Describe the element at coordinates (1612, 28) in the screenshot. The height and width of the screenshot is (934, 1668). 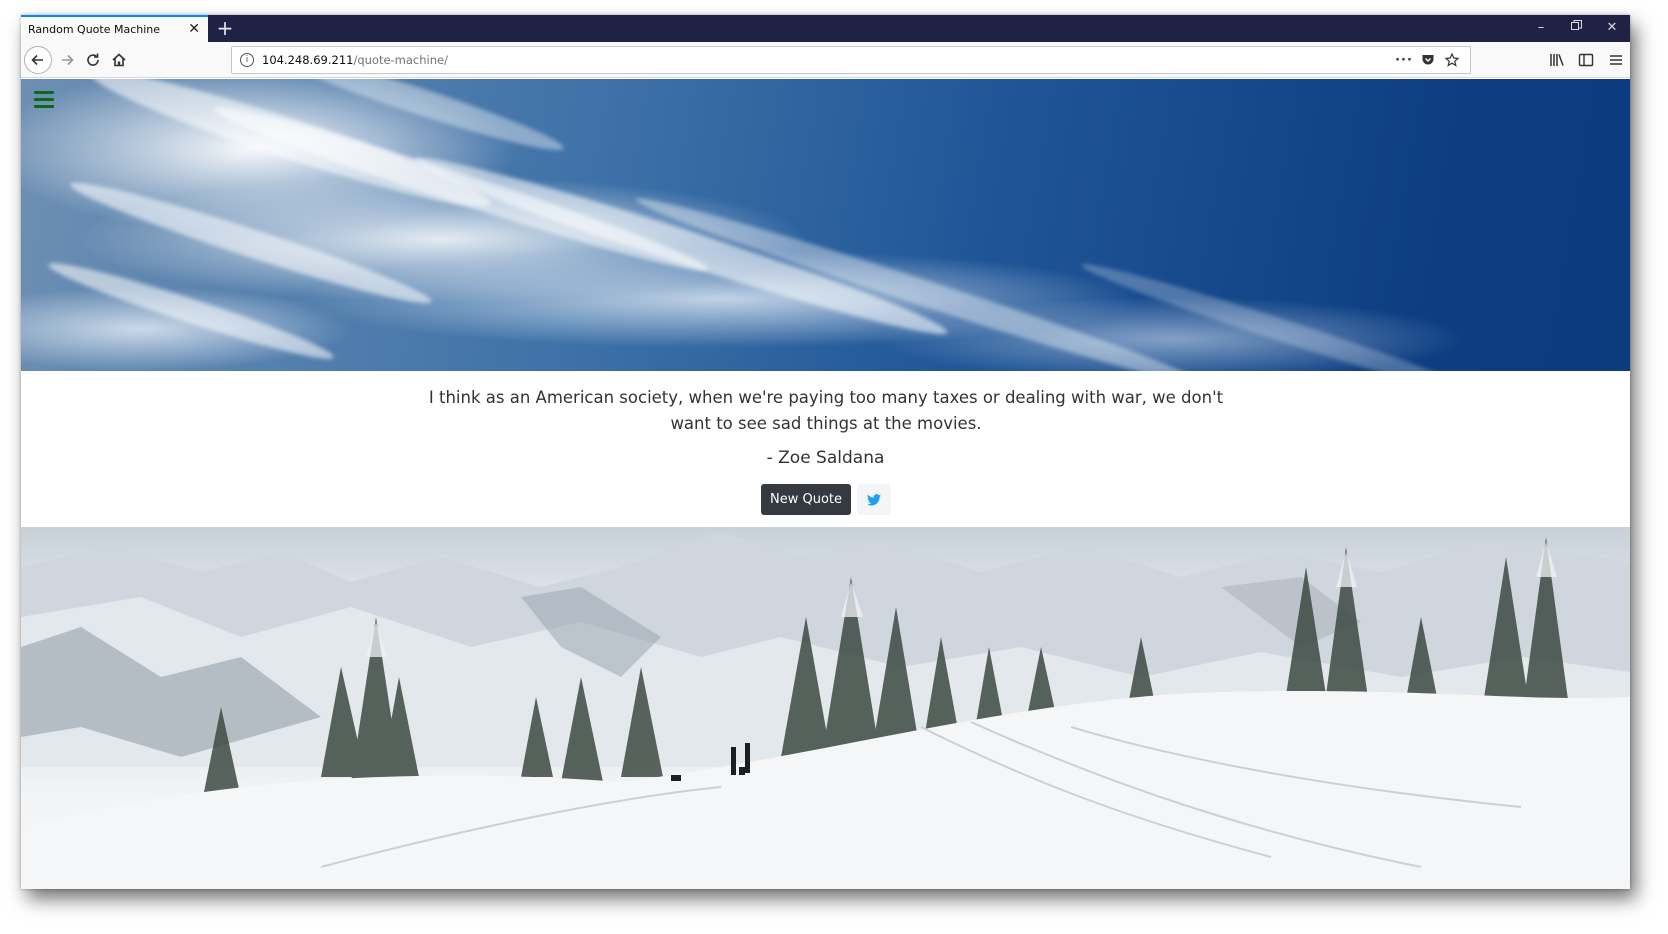
I see `close-window-icon: ✕` at that location.